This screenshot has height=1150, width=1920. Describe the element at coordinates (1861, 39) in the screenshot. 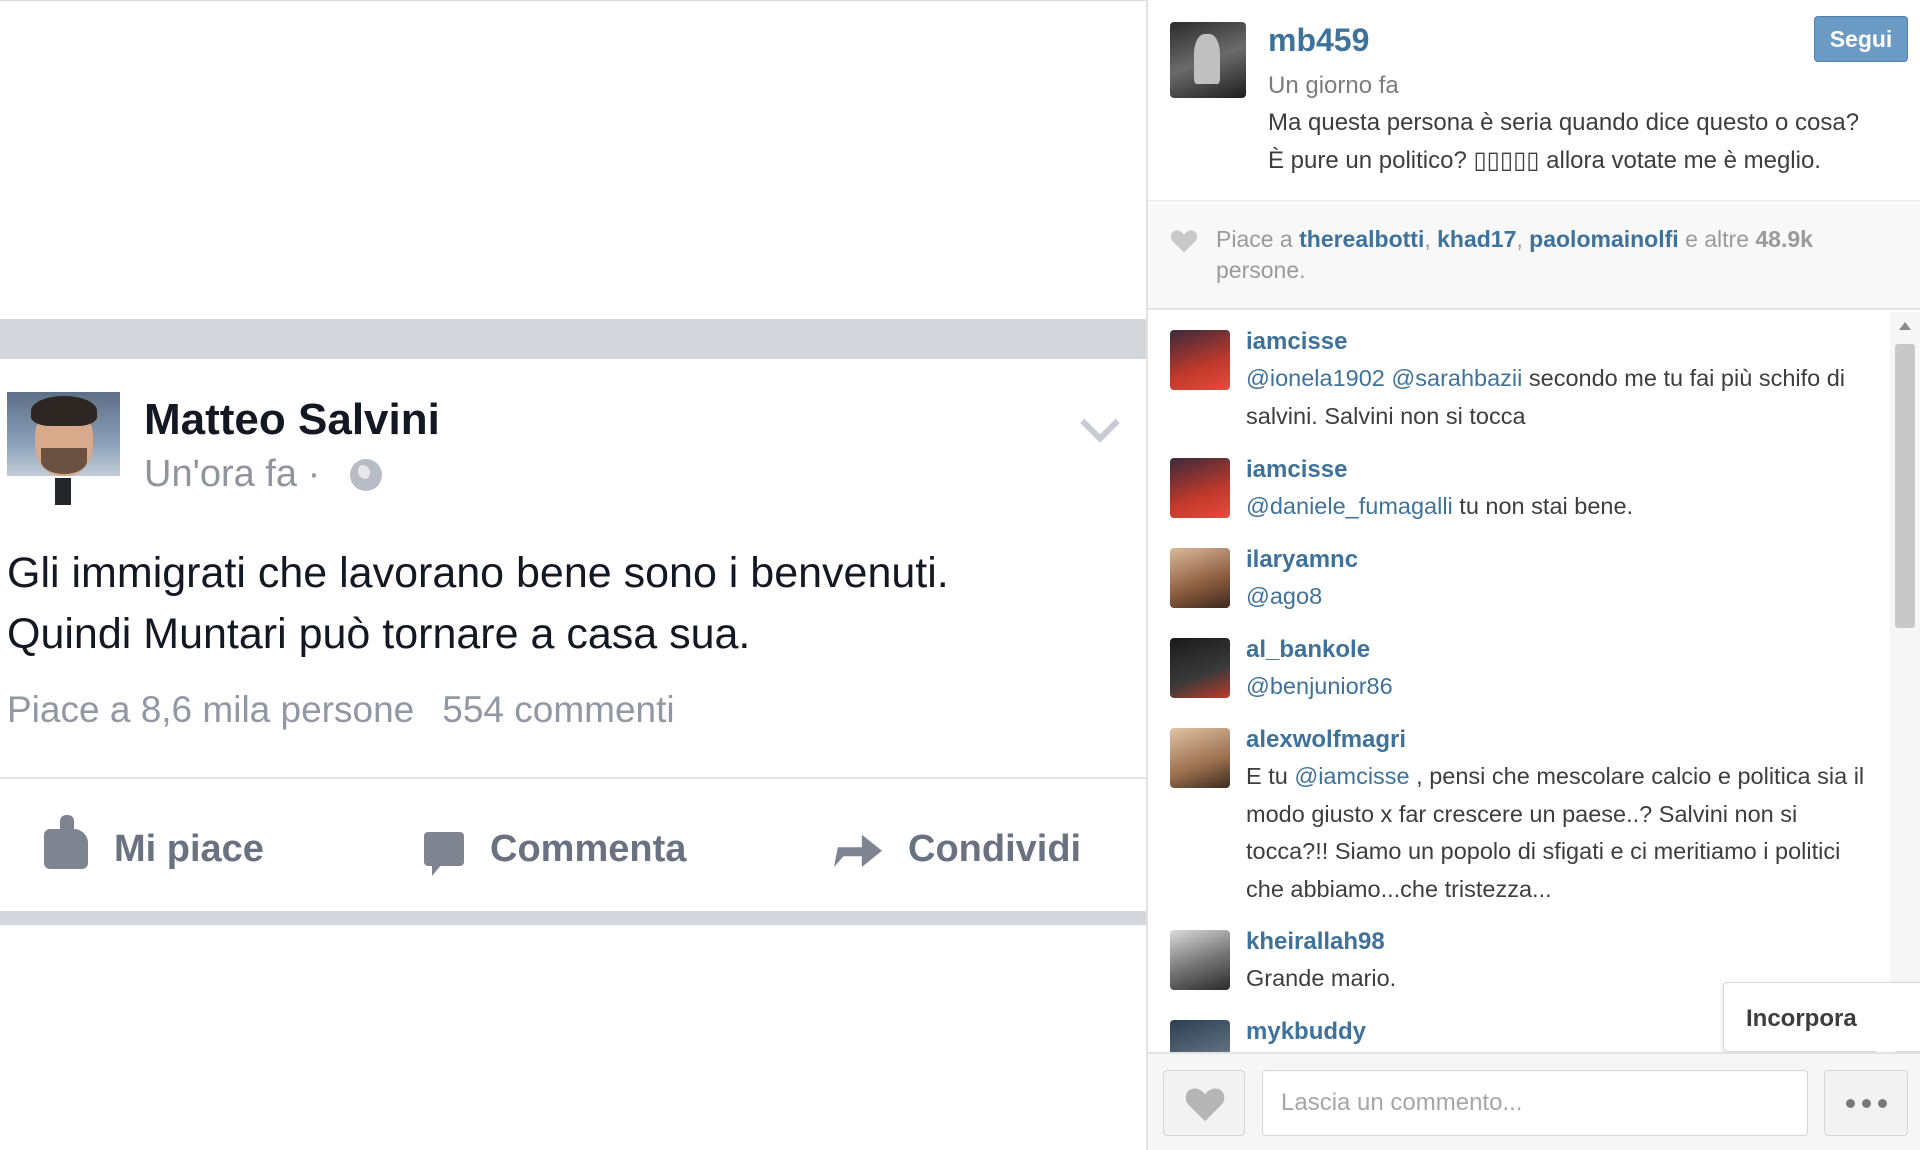

I see `follow-button: Segui` at that location.